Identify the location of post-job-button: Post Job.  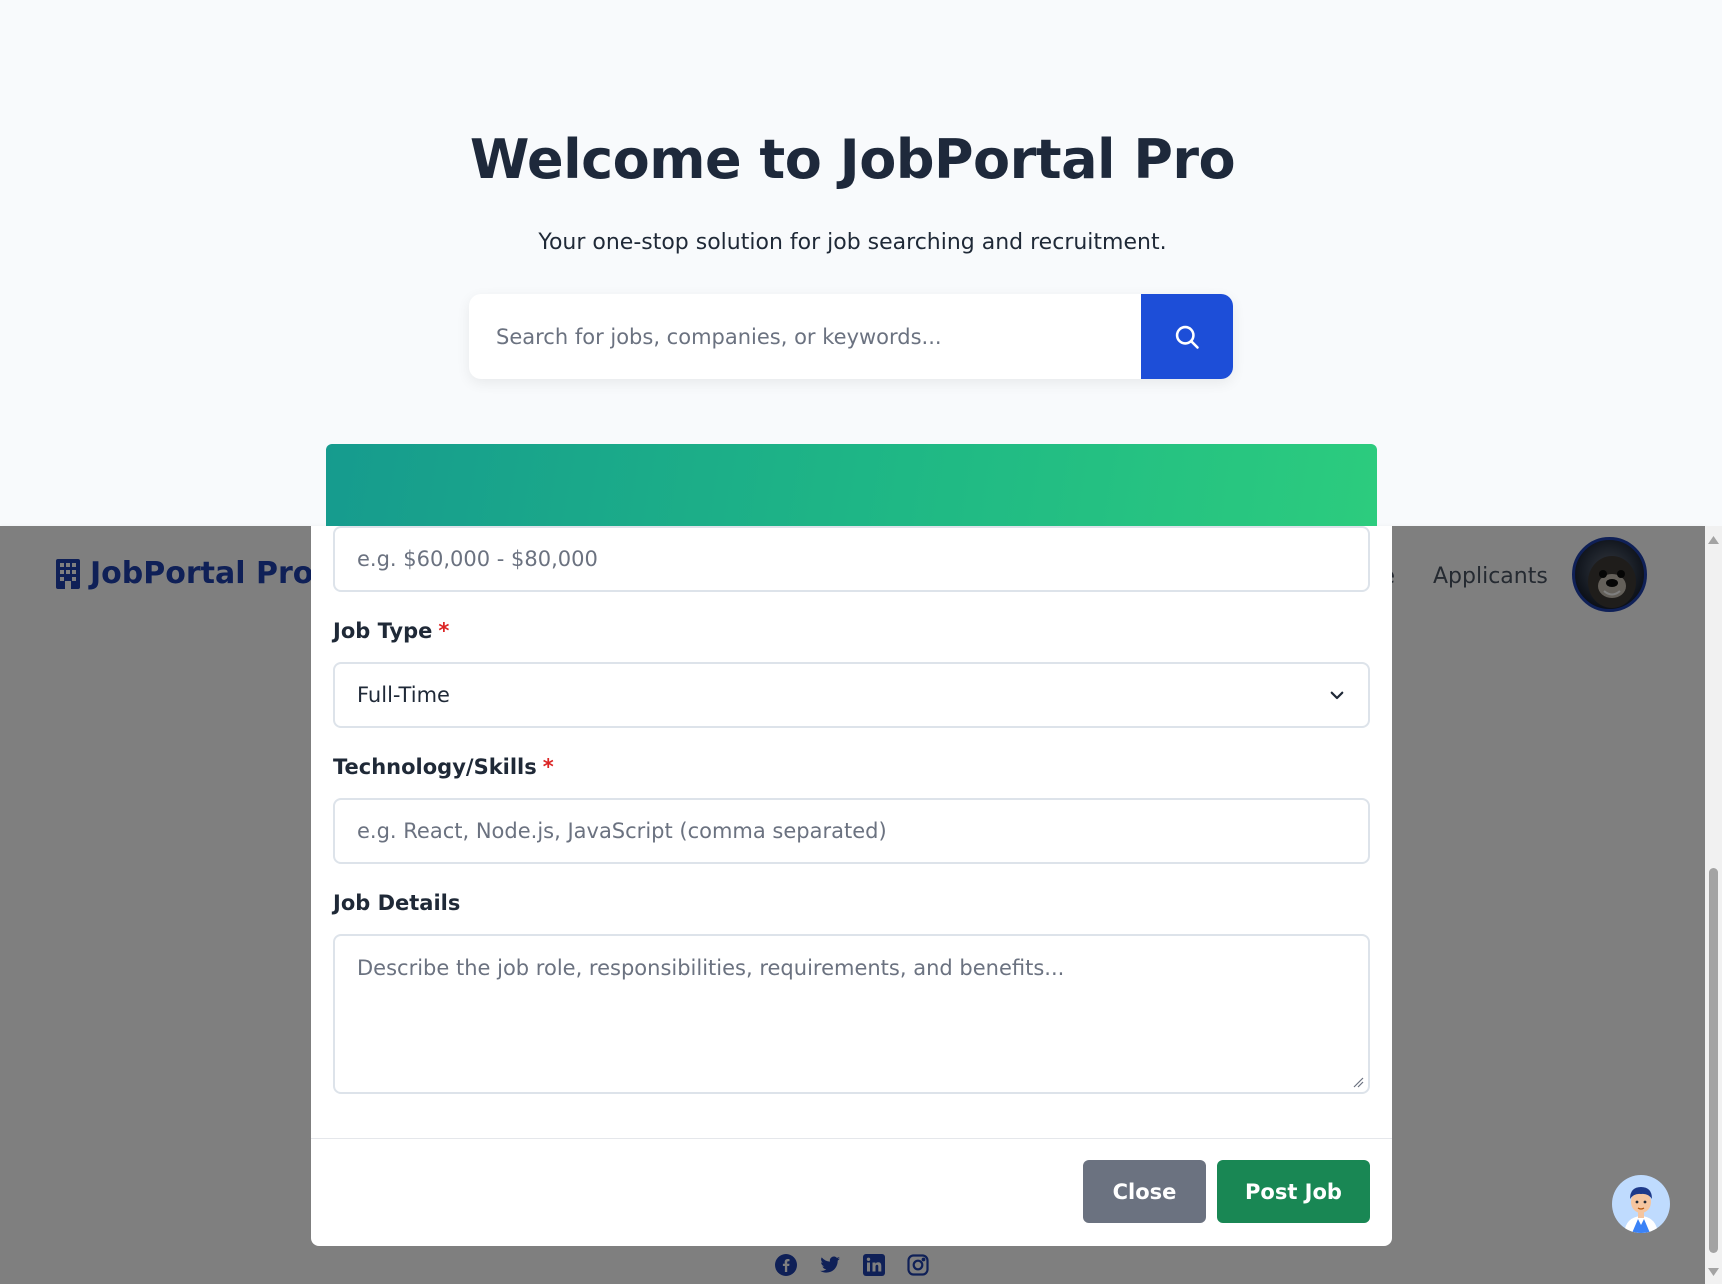
(1293, 1191).